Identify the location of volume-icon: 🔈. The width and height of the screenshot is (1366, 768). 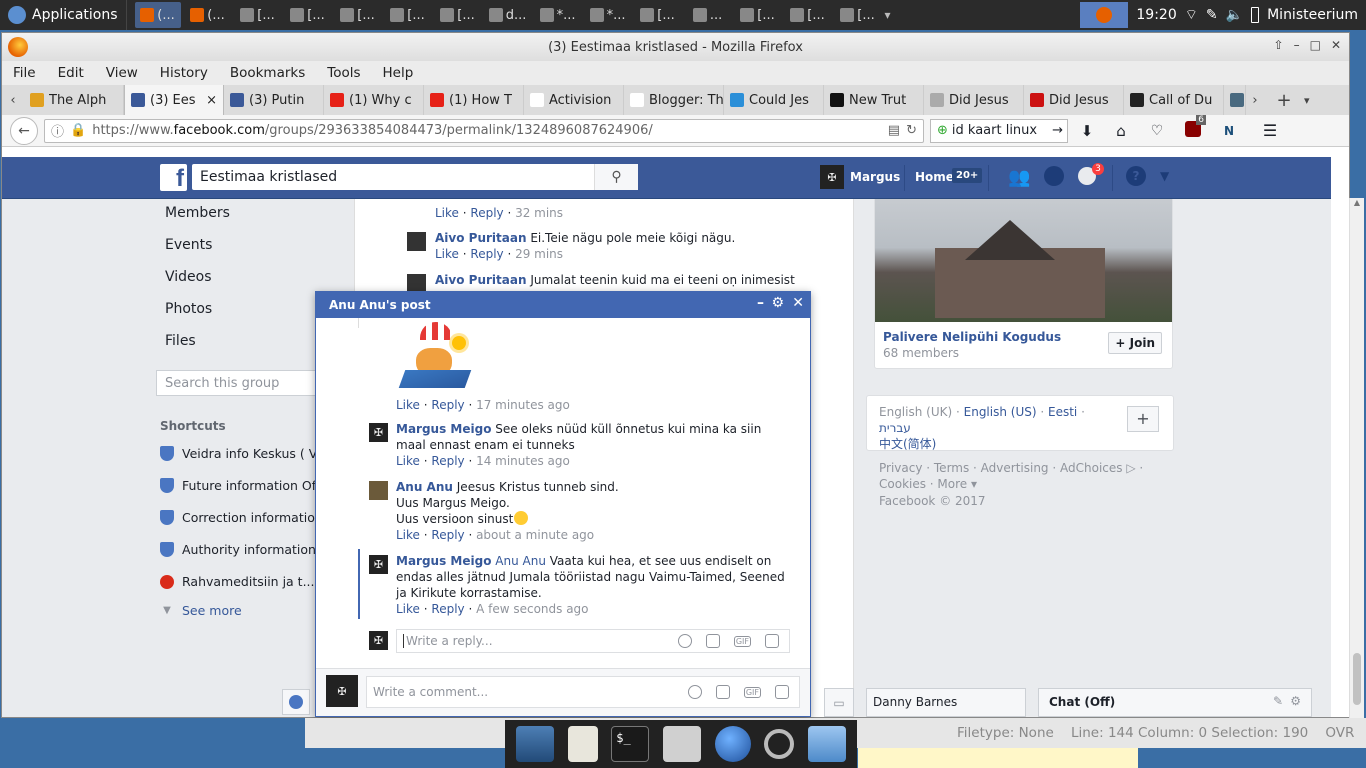
(1234, 15).